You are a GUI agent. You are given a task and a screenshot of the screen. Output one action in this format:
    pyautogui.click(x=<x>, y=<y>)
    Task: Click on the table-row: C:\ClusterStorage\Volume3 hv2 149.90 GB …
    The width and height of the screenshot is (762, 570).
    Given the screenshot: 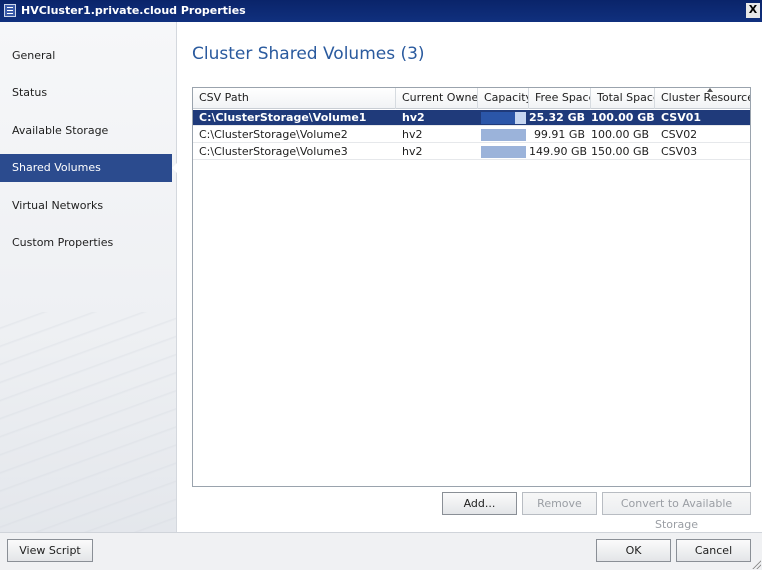 What is the action you would take?
    pyautogui.click(x=471, y=152)
    